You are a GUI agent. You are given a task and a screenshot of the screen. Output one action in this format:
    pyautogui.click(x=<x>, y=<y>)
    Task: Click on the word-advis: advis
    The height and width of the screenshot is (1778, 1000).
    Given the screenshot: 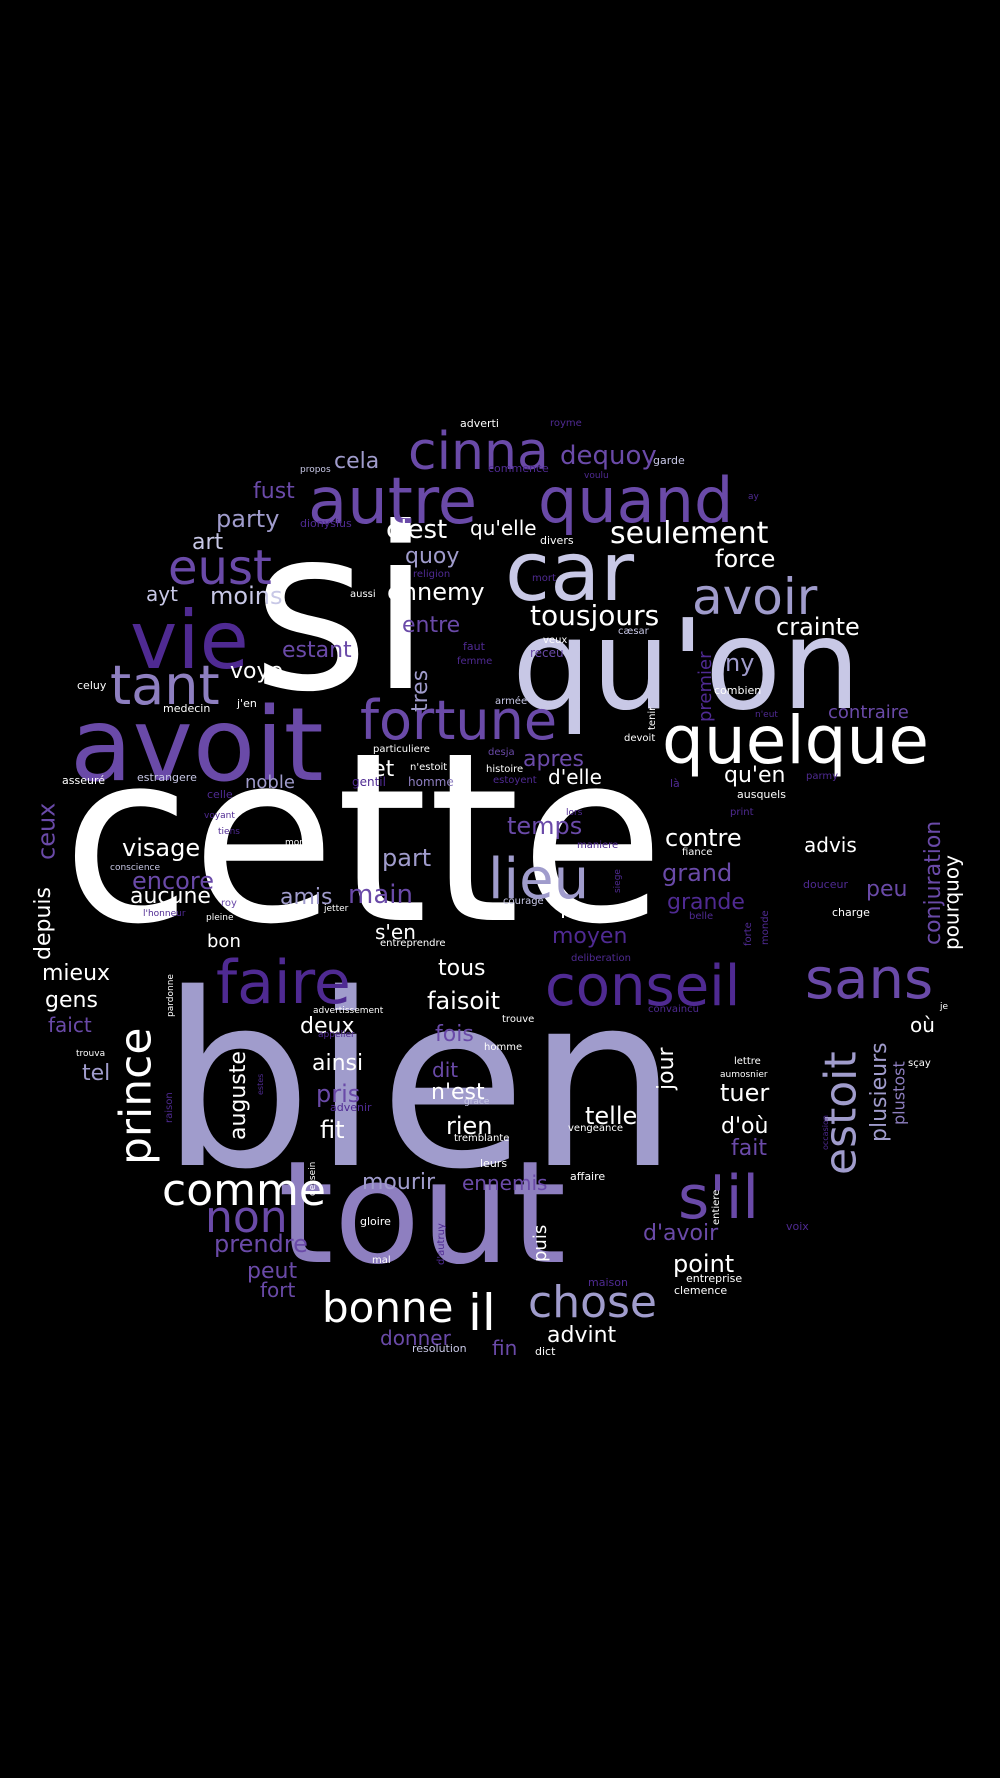 What is the action you would take?
    pyautogui.click(x=830, y=845)
    